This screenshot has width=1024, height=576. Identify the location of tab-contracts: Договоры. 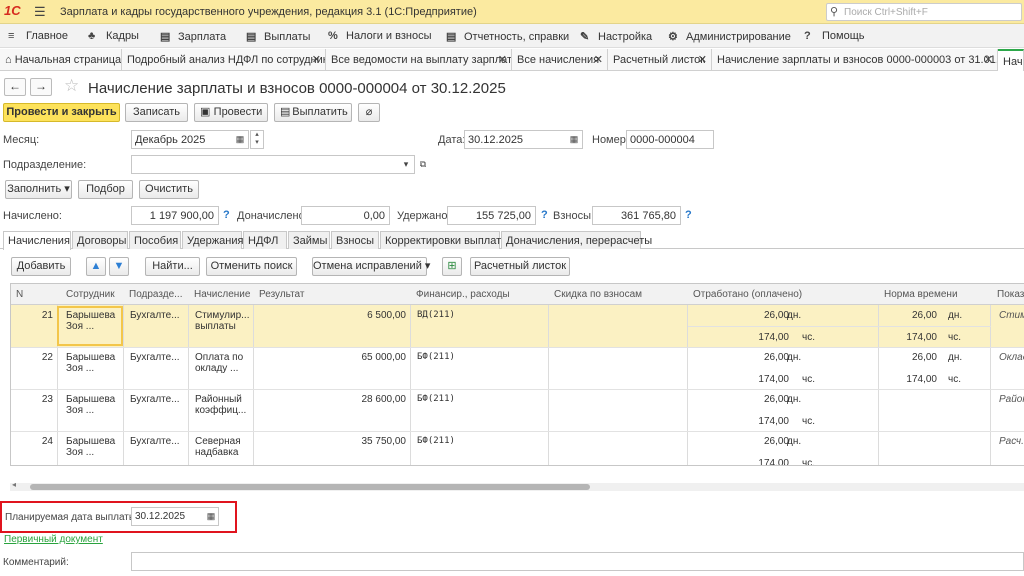
(100, 240).